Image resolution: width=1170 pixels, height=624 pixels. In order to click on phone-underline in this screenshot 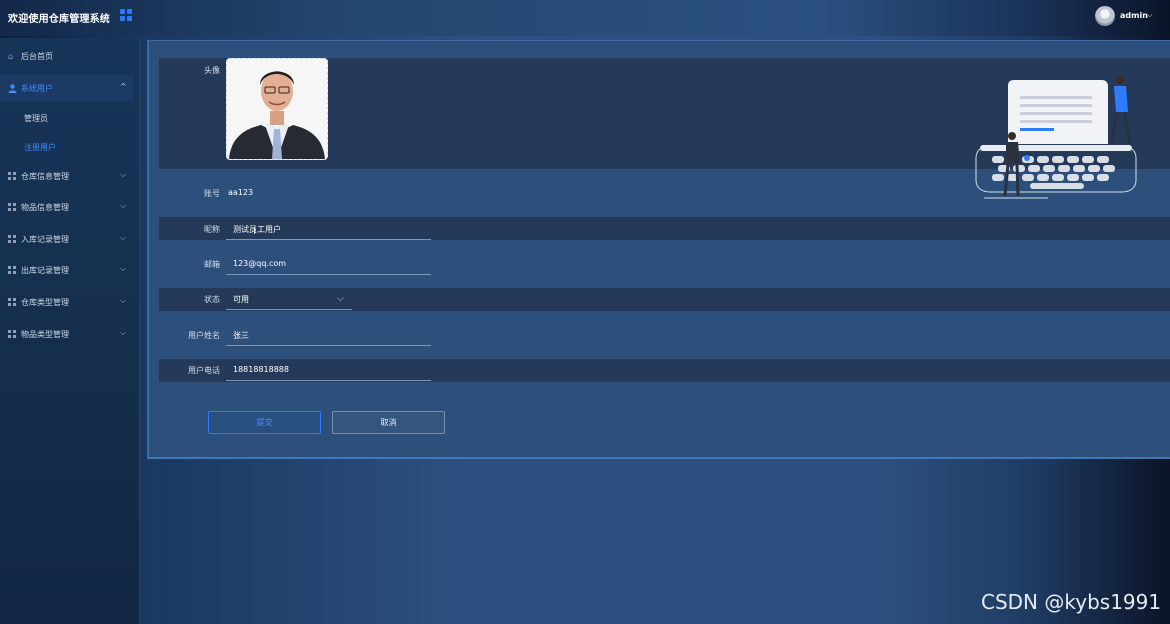, I will do `click(328, 380)`.